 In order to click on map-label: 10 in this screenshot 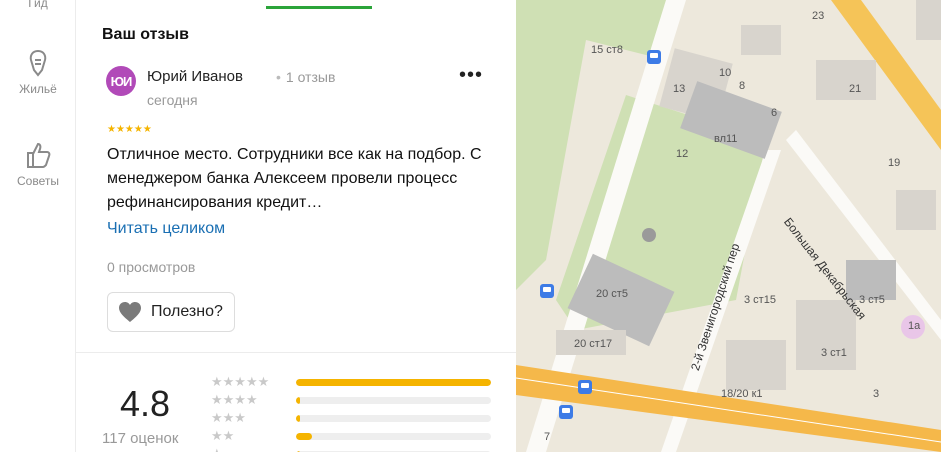, I will do `click(725, 73)`.